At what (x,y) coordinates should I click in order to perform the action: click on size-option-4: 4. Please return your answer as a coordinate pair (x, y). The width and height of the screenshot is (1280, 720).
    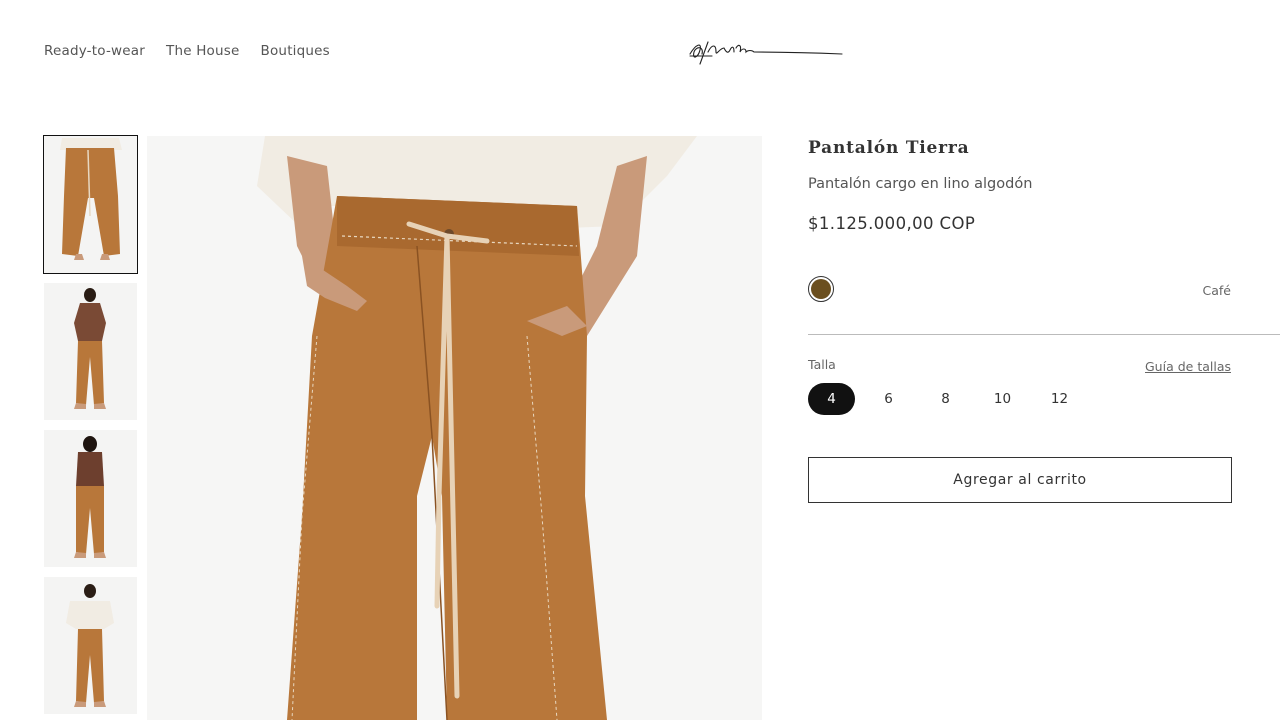
    Looking at the image, I should click on (831, 399).